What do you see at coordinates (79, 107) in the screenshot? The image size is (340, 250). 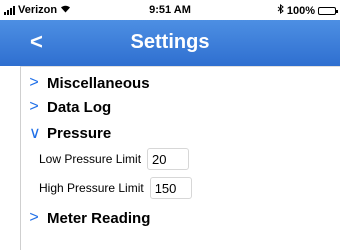 I see `section-label: Data Log` at bounding box center [79, 107].